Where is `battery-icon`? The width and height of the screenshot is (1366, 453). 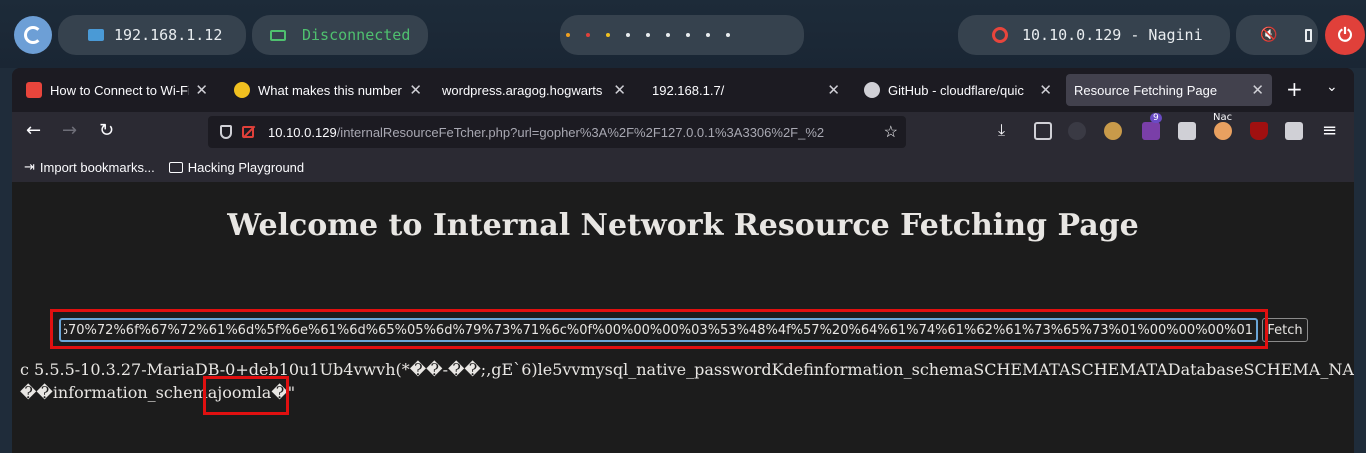
battery-icon is located at coordinates (1309, 35).